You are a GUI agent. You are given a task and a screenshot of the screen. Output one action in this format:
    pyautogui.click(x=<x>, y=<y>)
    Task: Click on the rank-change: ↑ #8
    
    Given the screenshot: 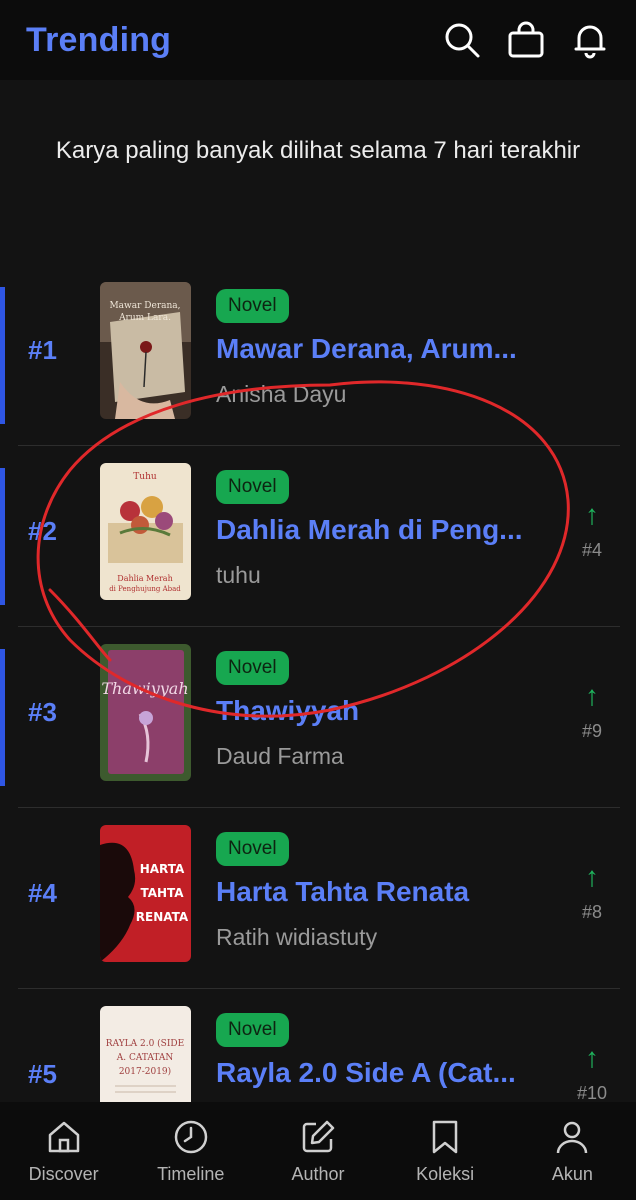 What is the action you would take?
    pyautogui.click(x=592, y=892)
    